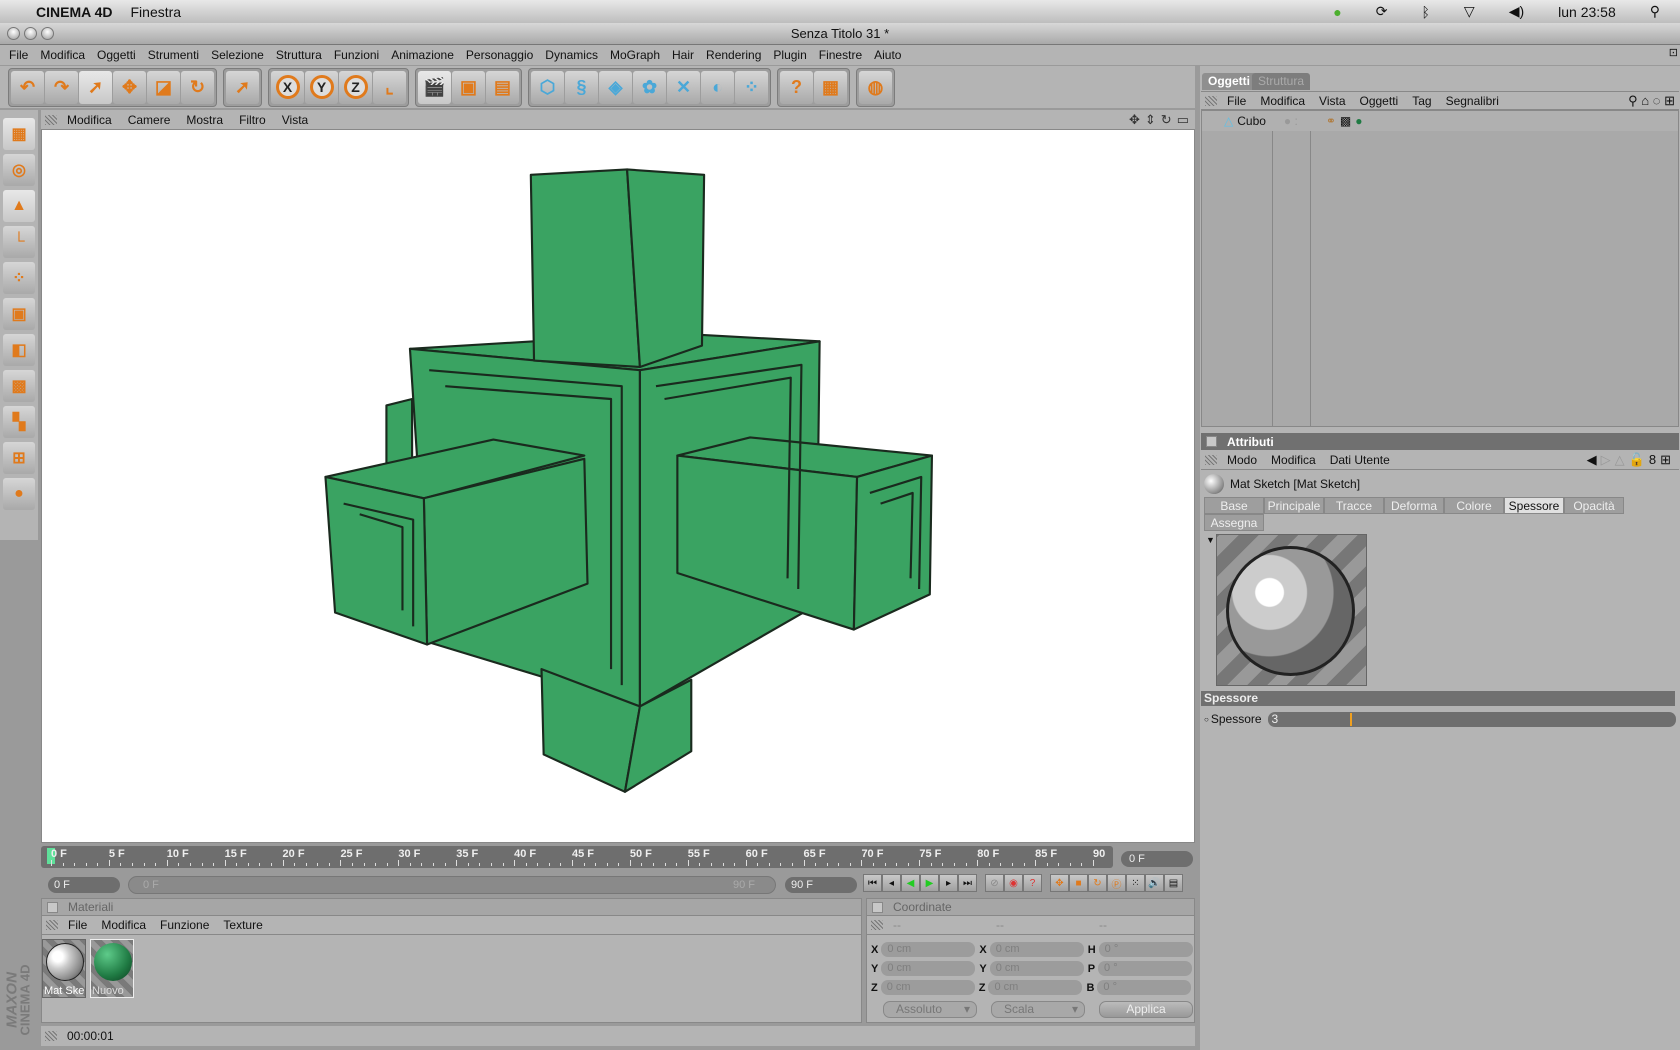  What do you see at coordinates (789, 55) in the screenshot?
I see `menu-plugin: Plugin` at bounding box center [789, 55].